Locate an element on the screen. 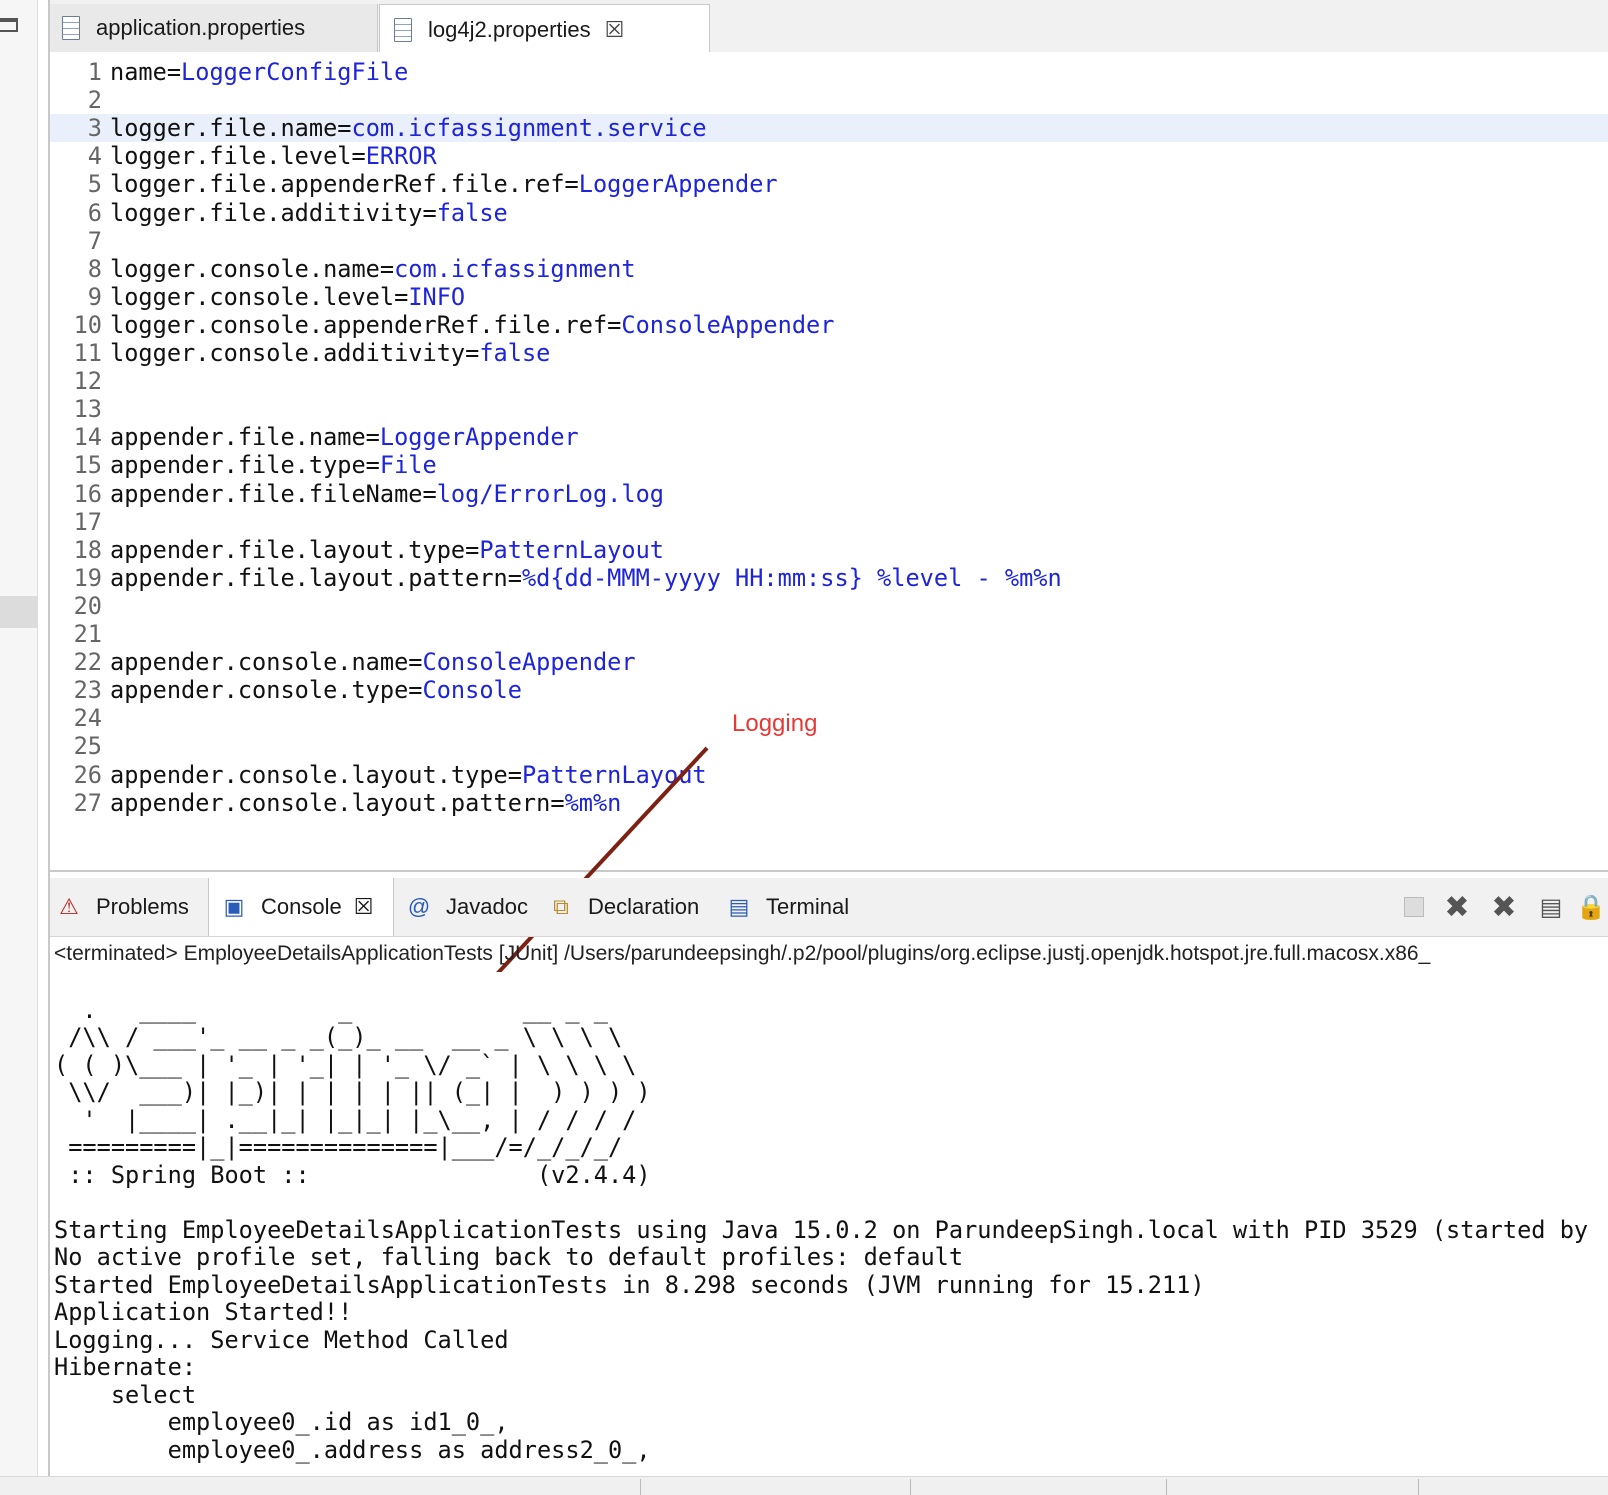  declaration-icon: ⧉ is located at coordinates (561, 906).